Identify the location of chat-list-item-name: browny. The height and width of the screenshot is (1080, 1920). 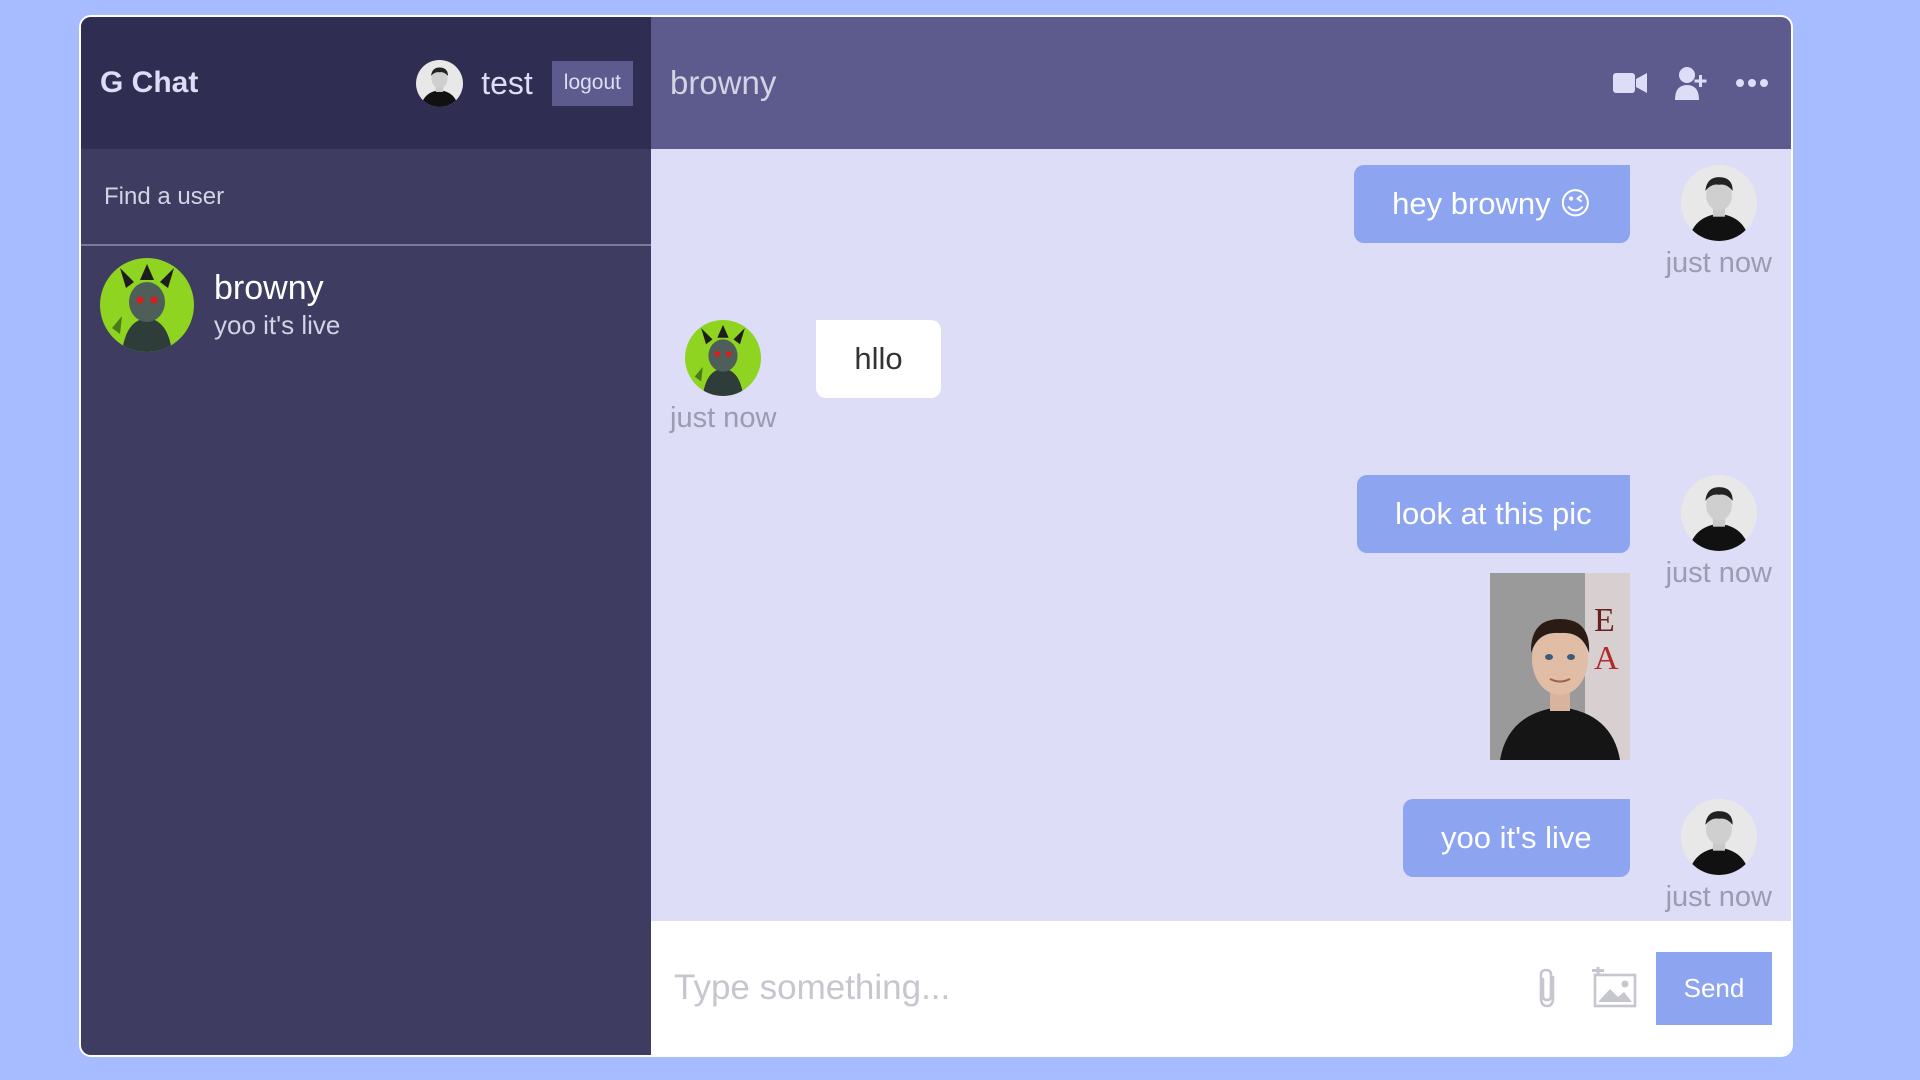
(269, 288).